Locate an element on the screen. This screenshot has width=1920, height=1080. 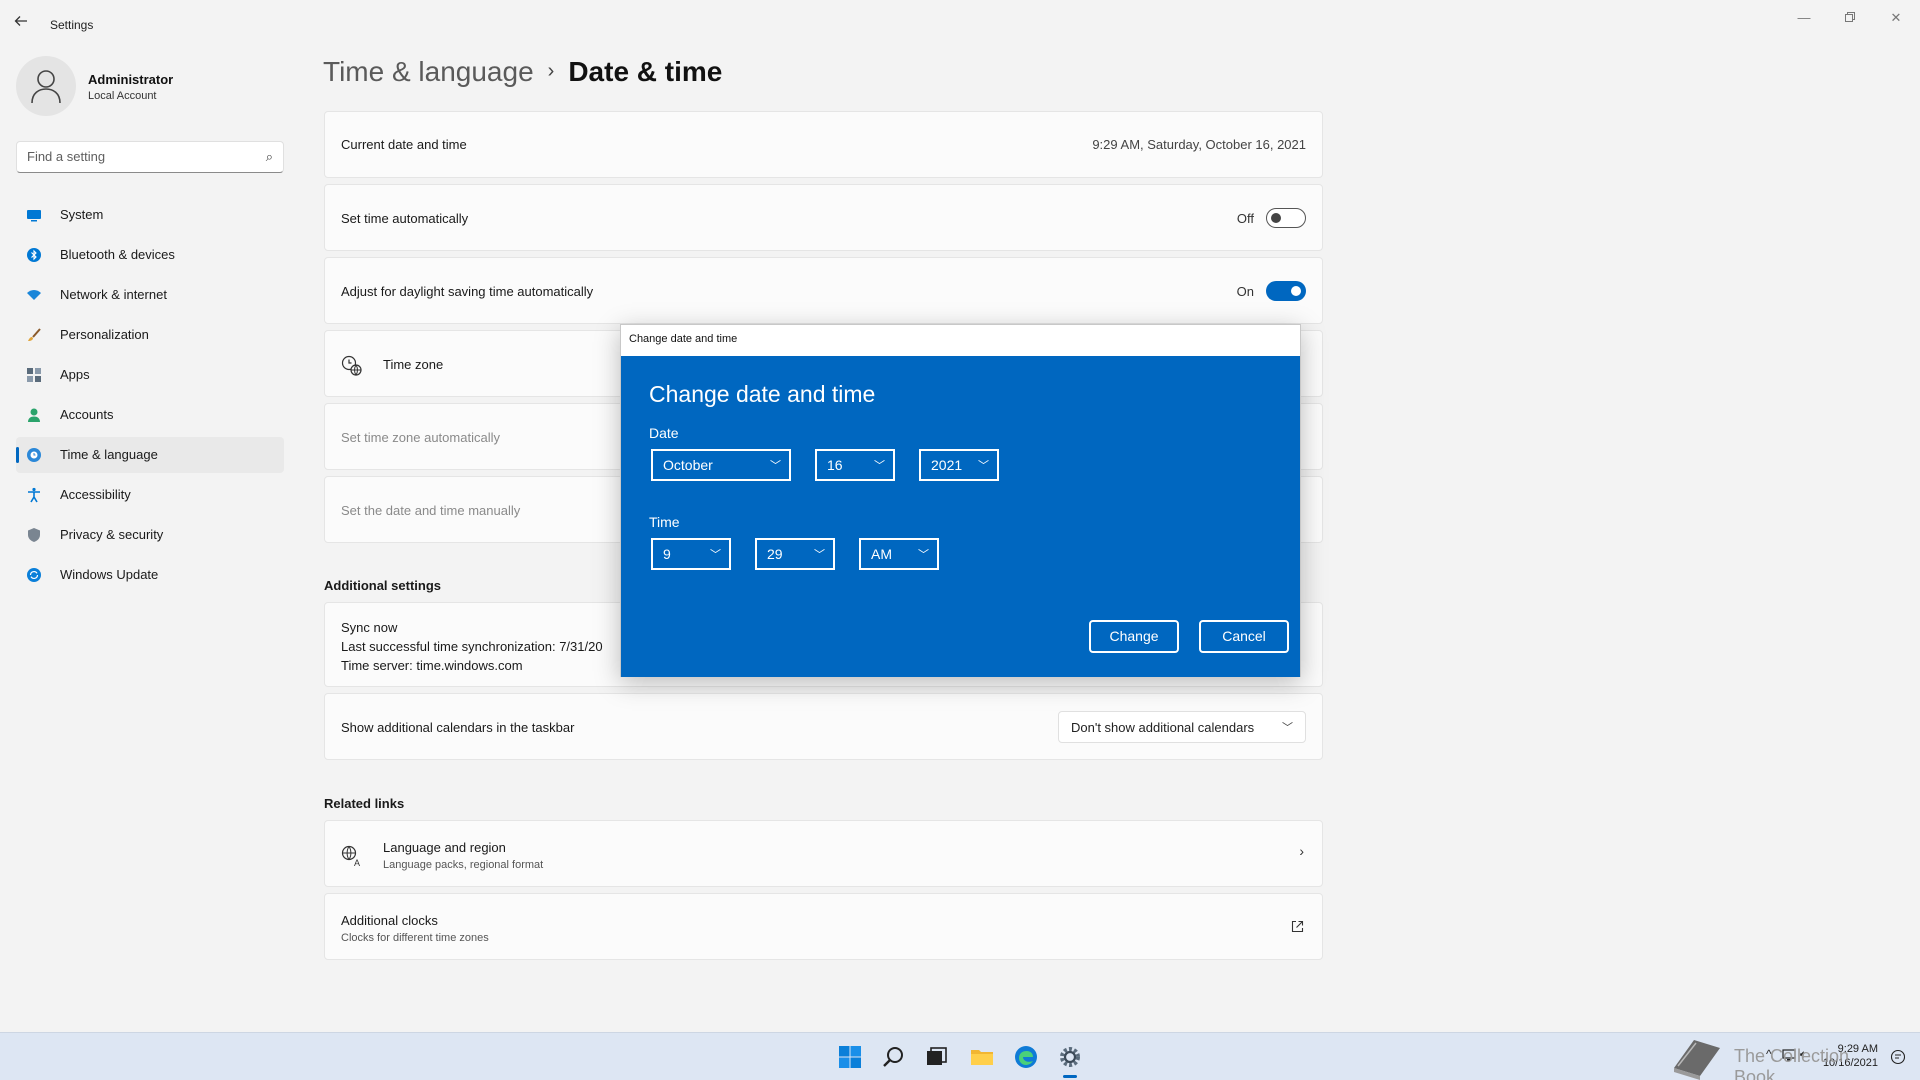
sidebar-item-label: Accessibility is located at coordinates (95, 494).